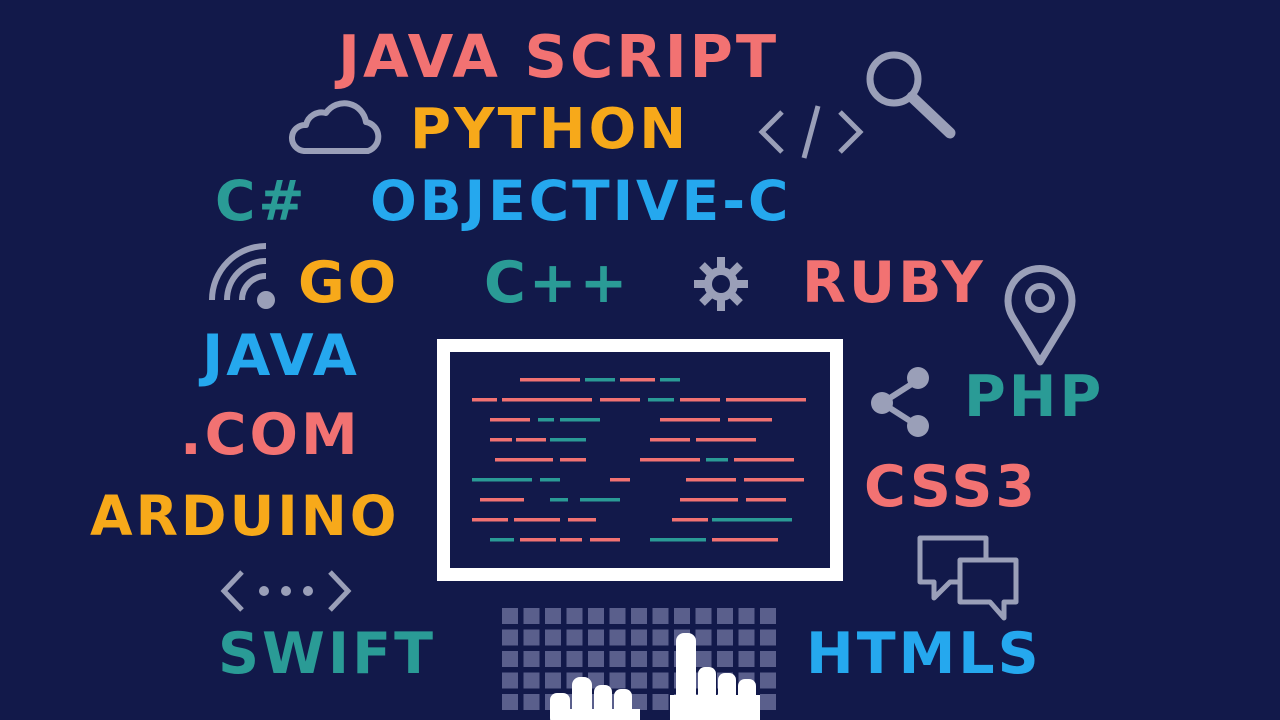 Image resolution: width=1280 pixels, height=720 pixels. I want to click on word-htmls: HTMLS, so click(924, 654).